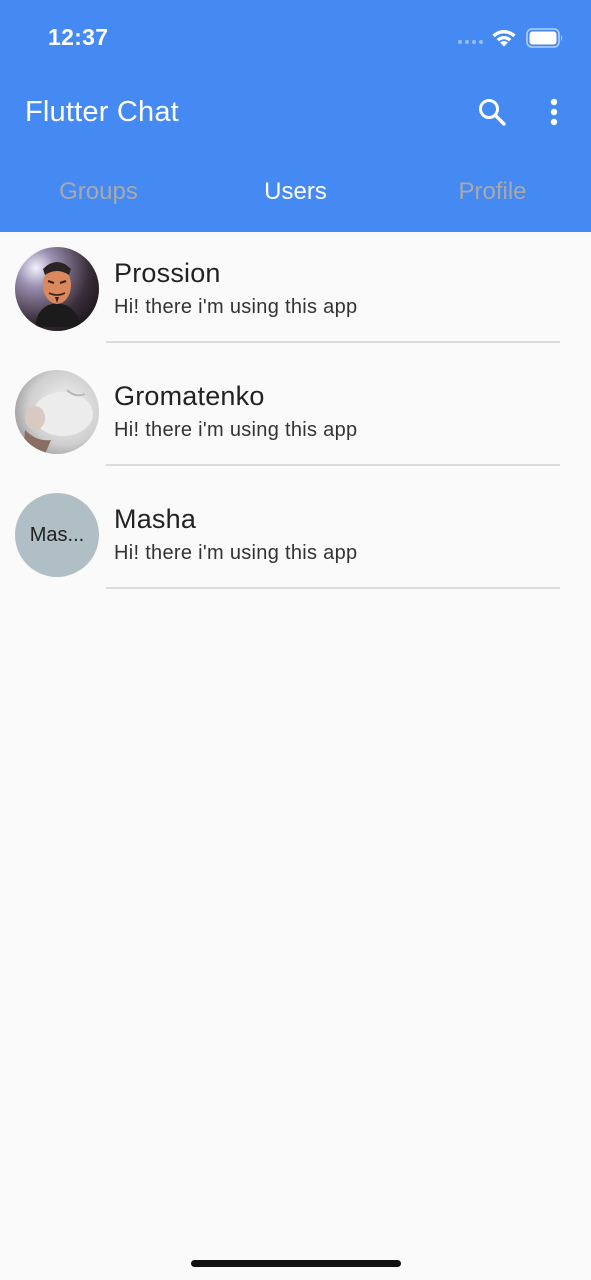  Describe the element at coordinates (295, 293) in the screenshot. I see `list-item: Prossion Hi! there i'm using this app` at that location.